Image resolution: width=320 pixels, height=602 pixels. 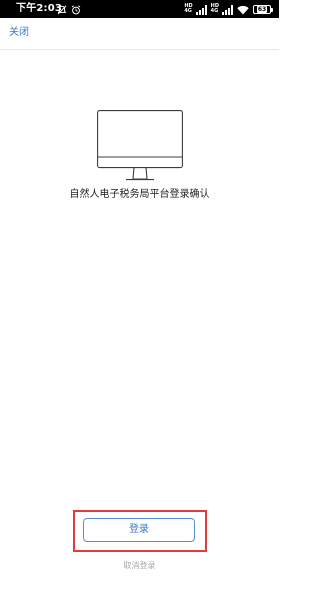 What do you see at coordinates (243, 9) in the screenshot?
I see `wifi-icon` at bounding box center [243, 9].